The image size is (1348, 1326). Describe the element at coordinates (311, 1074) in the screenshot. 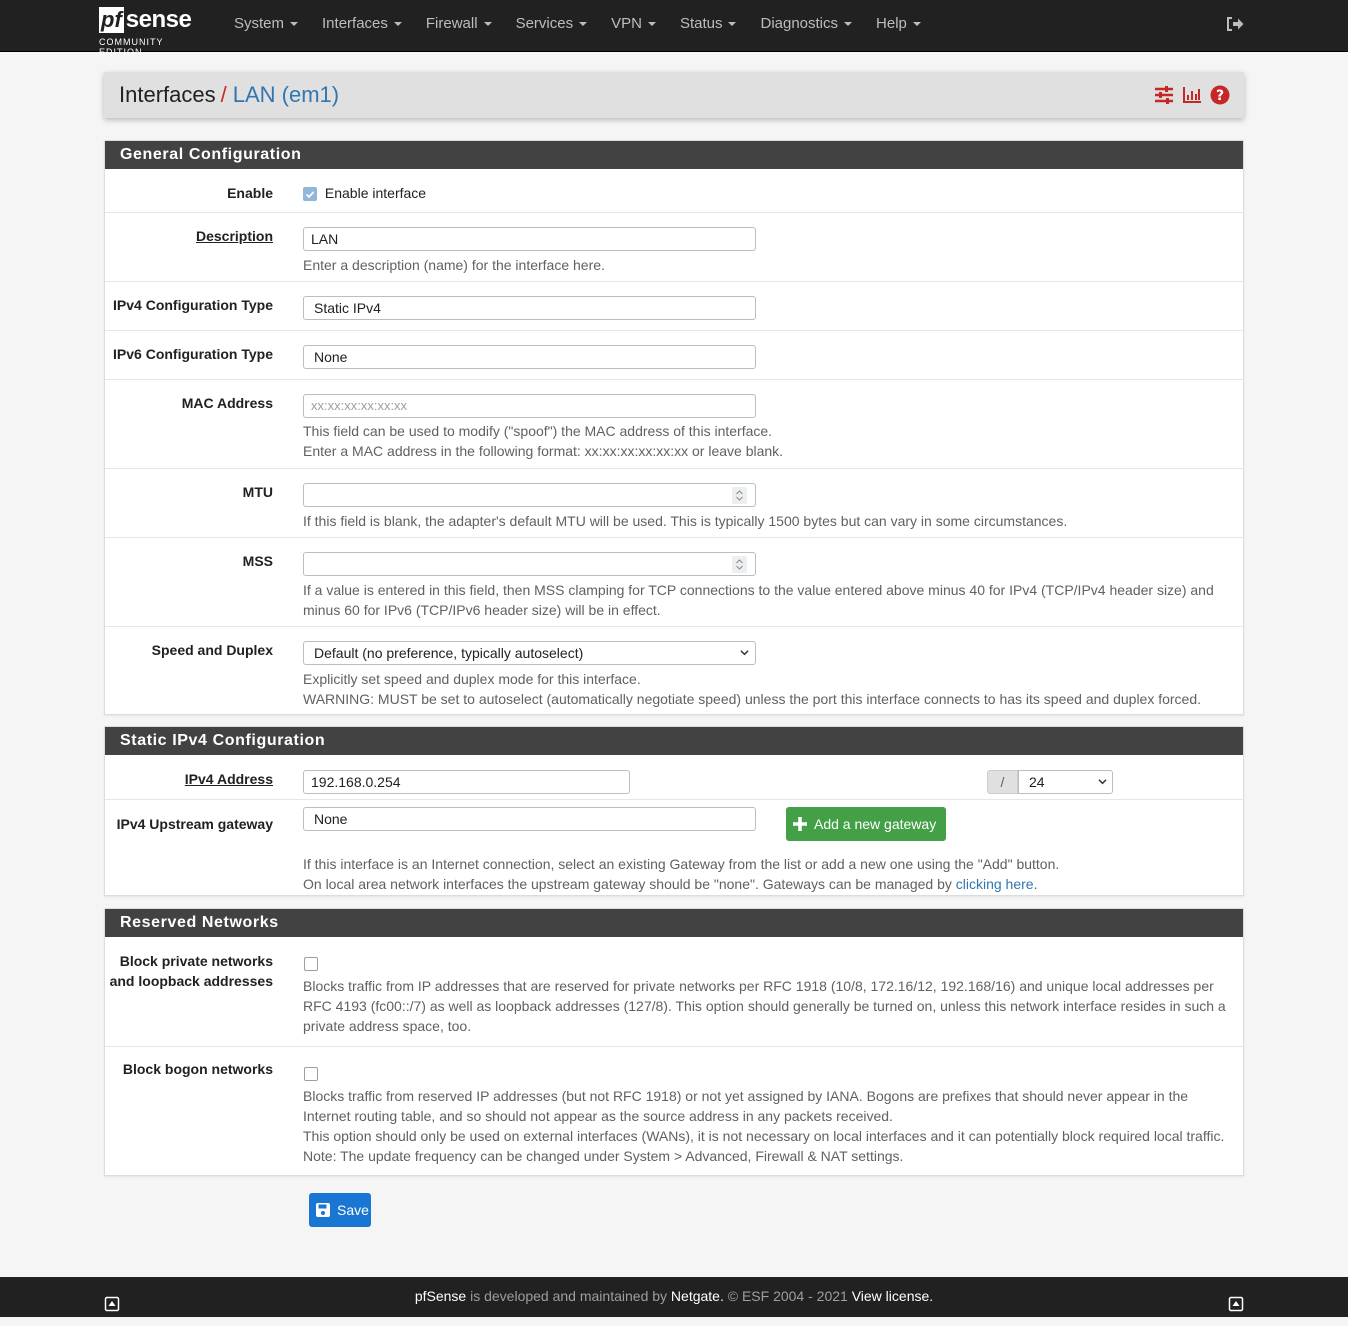

I see `block-bogon-checkbox` at that location.